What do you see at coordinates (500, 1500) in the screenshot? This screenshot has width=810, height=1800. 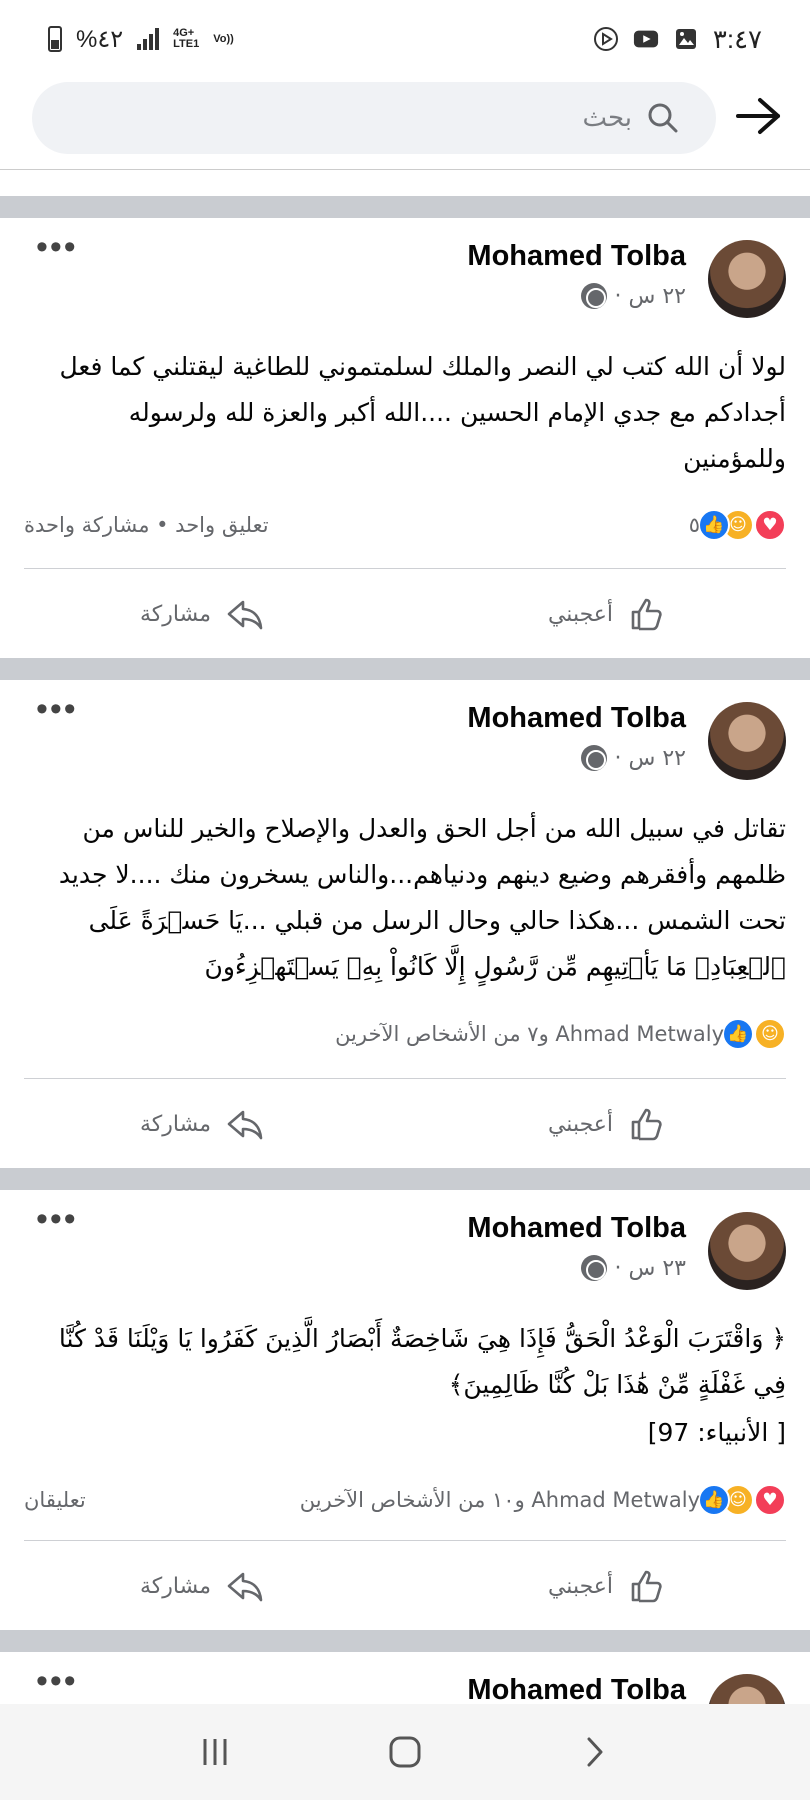 I see `reaction-summary: Ahmad Metwaly و١٠ من الأشخاص الآخرين` at bounding box center [500, 1500].